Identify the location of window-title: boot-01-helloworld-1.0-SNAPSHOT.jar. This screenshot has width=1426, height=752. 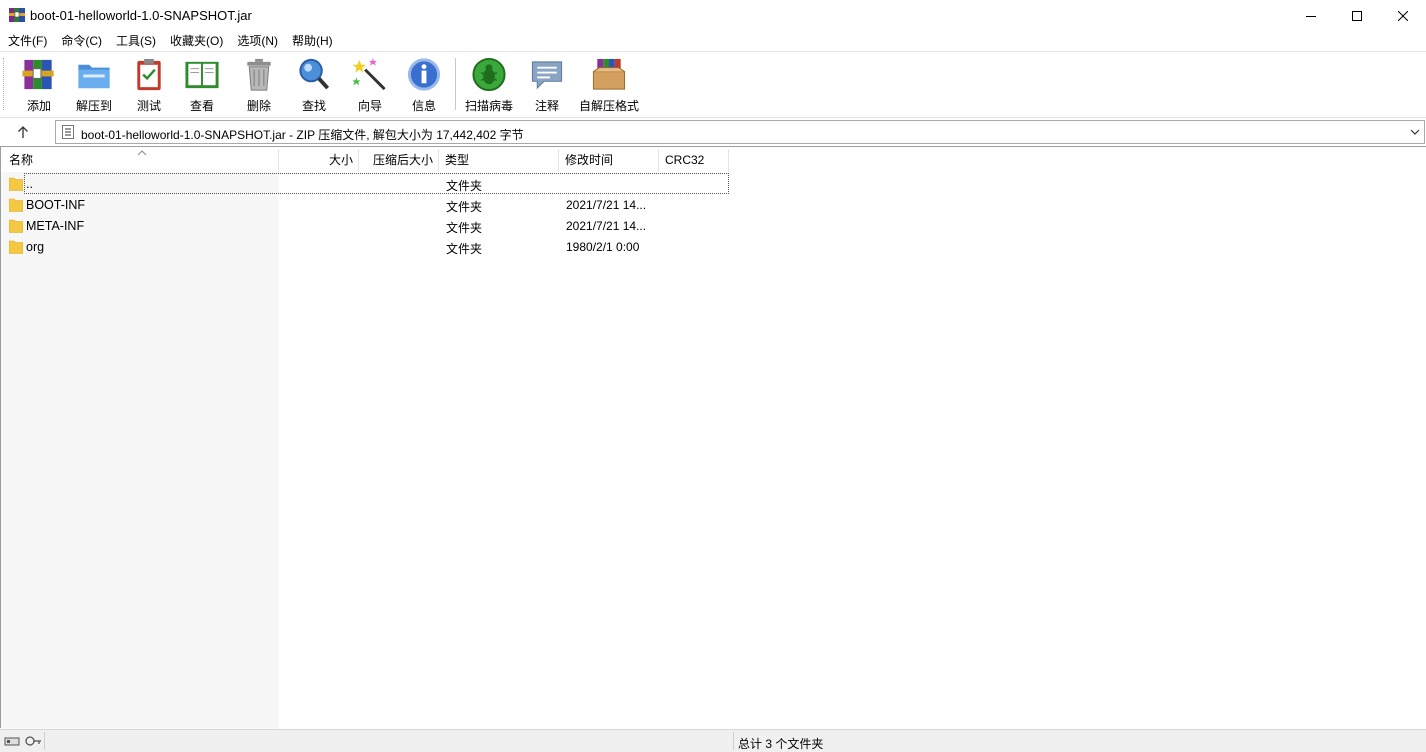
(141, 15).